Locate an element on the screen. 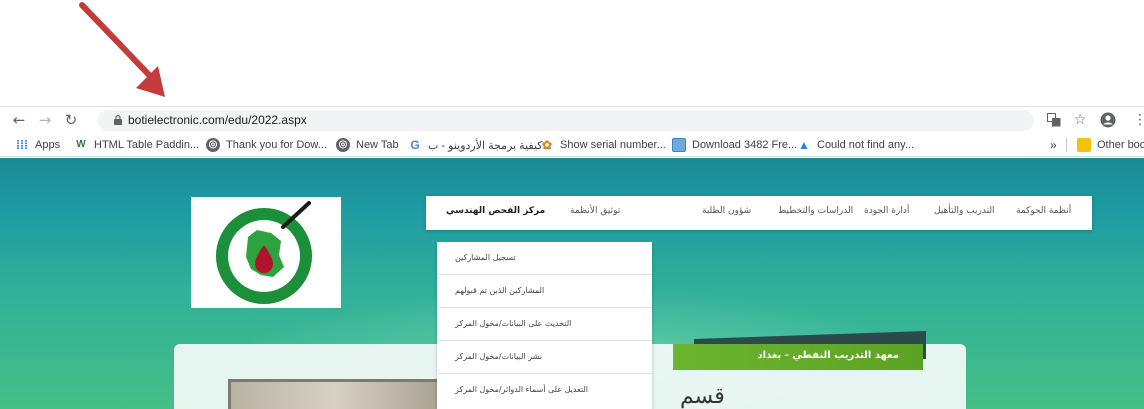 The height and width of the screenshot is (409, 1144). bookmarks-overflow-button: » is located at coordinates (1053, 145).